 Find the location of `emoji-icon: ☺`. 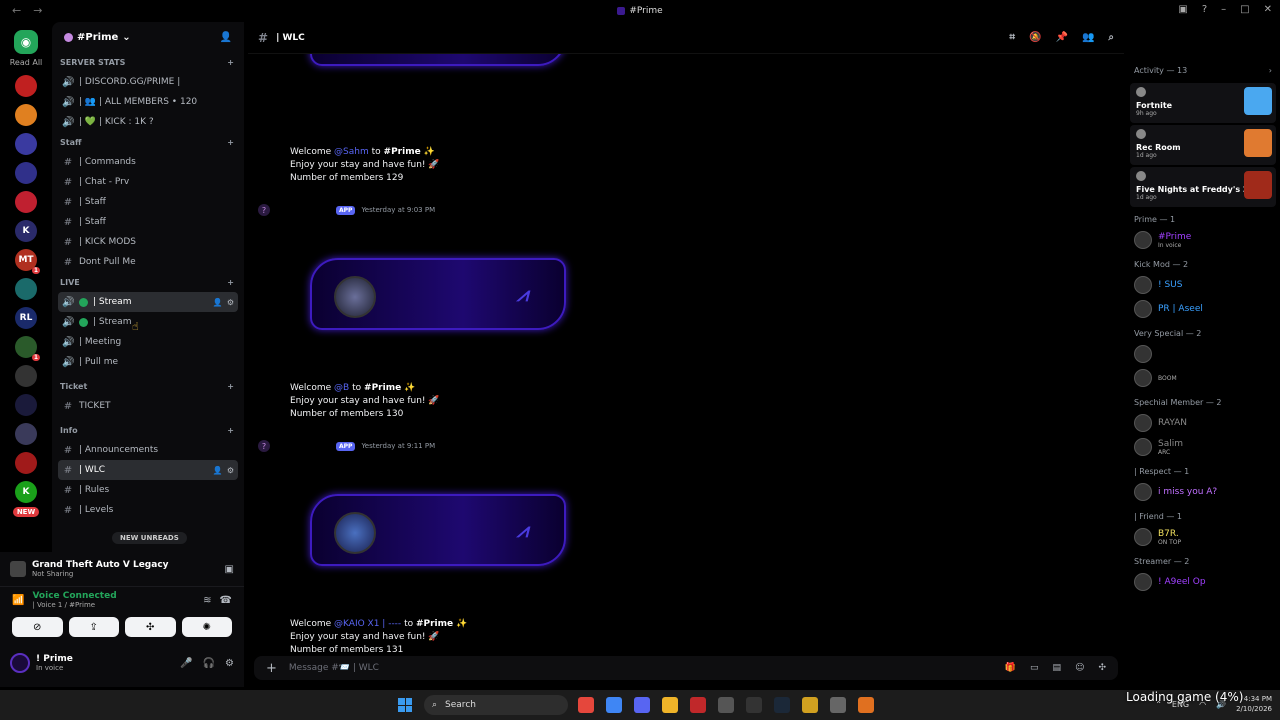

emoji-icon: ☺ is located at coordinates (1079, 668).